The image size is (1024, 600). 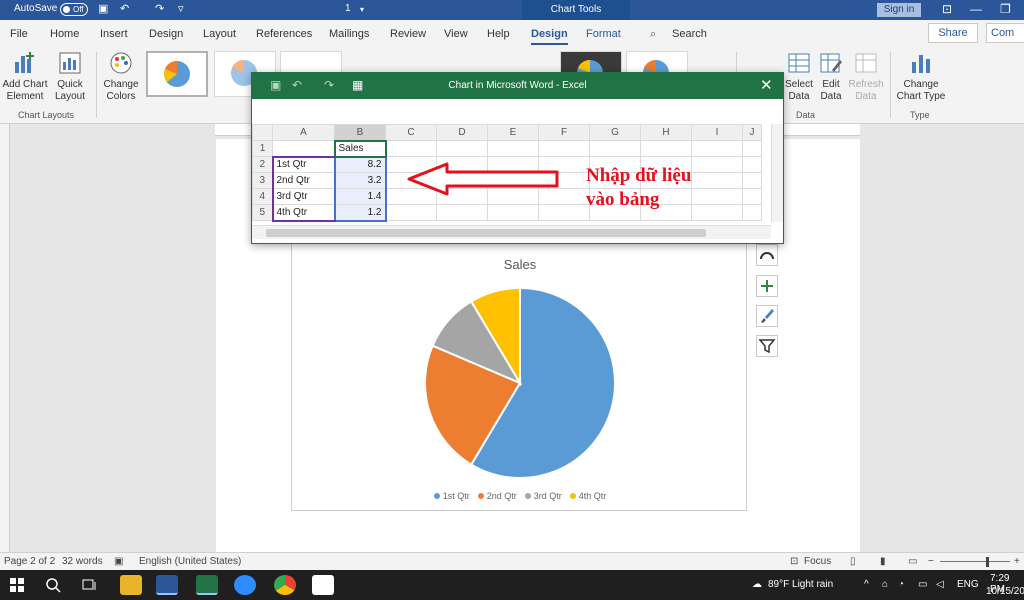 I want to click on undo-icon: ↶, so click(x=124, y=8).